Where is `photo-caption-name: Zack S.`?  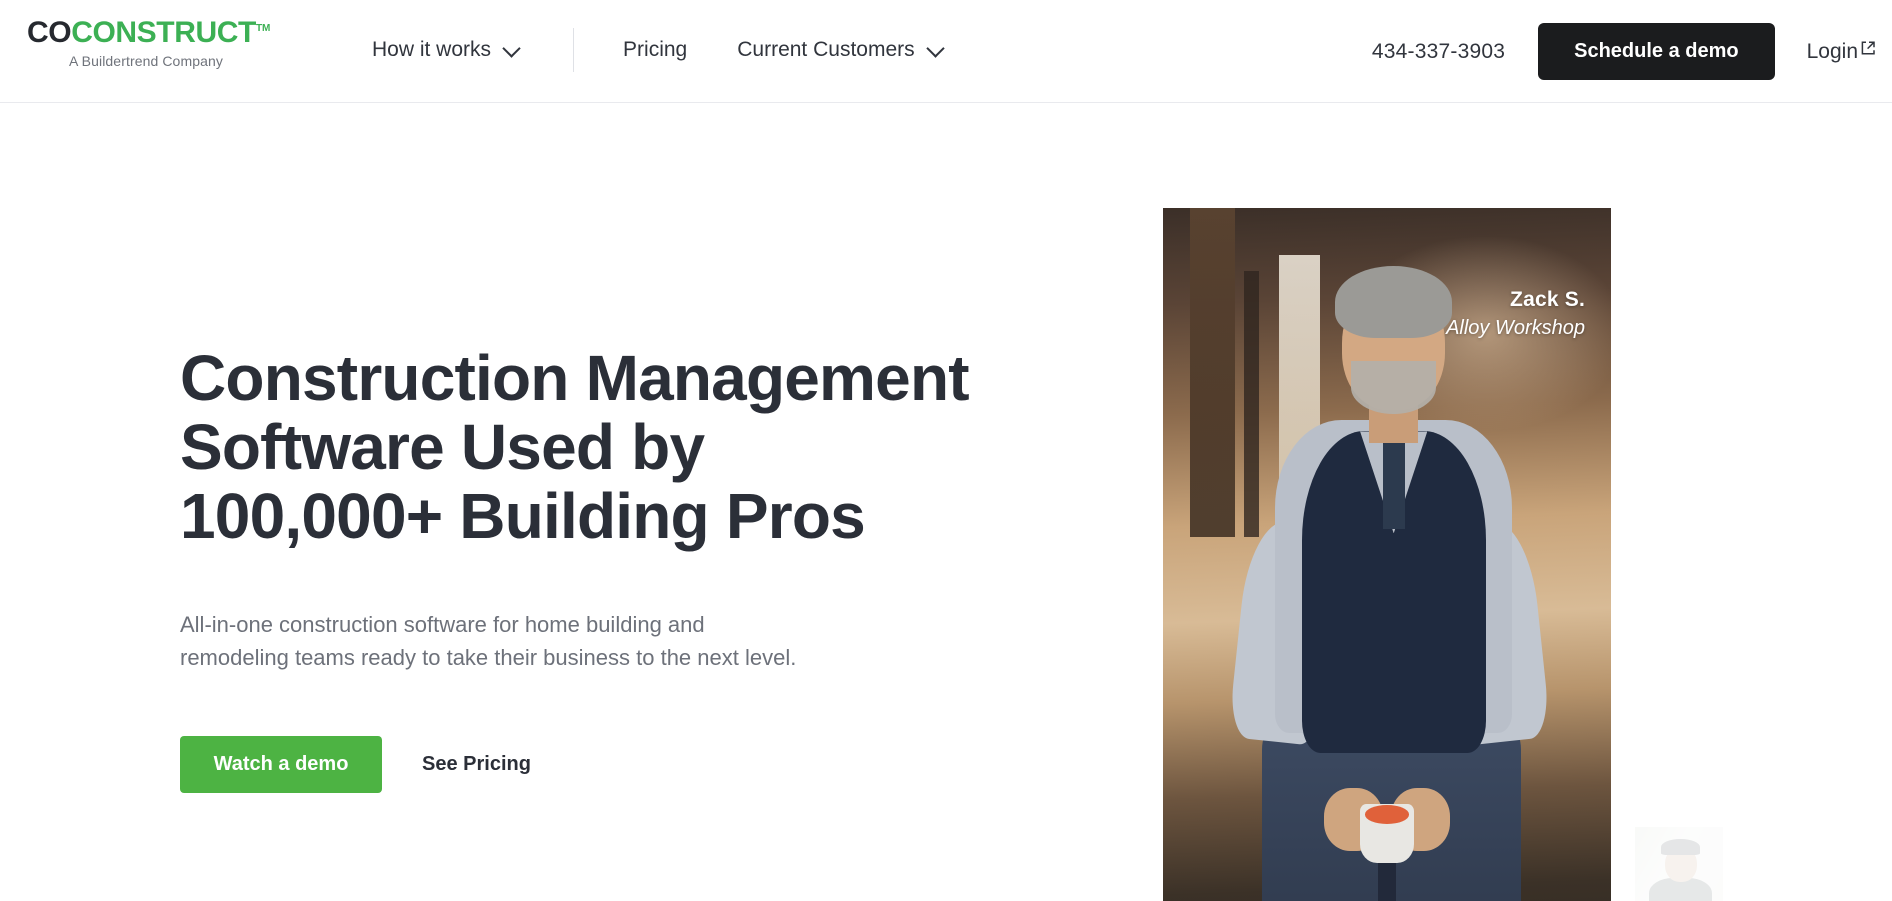
photo-caption-name: Zack S. is located at coordinates (1547, 299).